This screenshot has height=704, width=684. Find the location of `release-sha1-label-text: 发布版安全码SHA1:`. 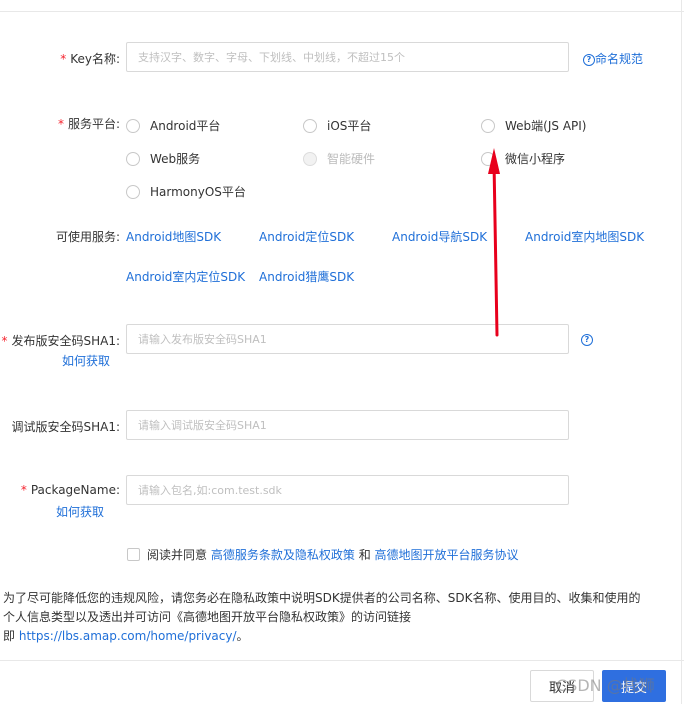

release-sha1-label-text: 发布版安全码SHA1: is located at coordinates (65, 341).